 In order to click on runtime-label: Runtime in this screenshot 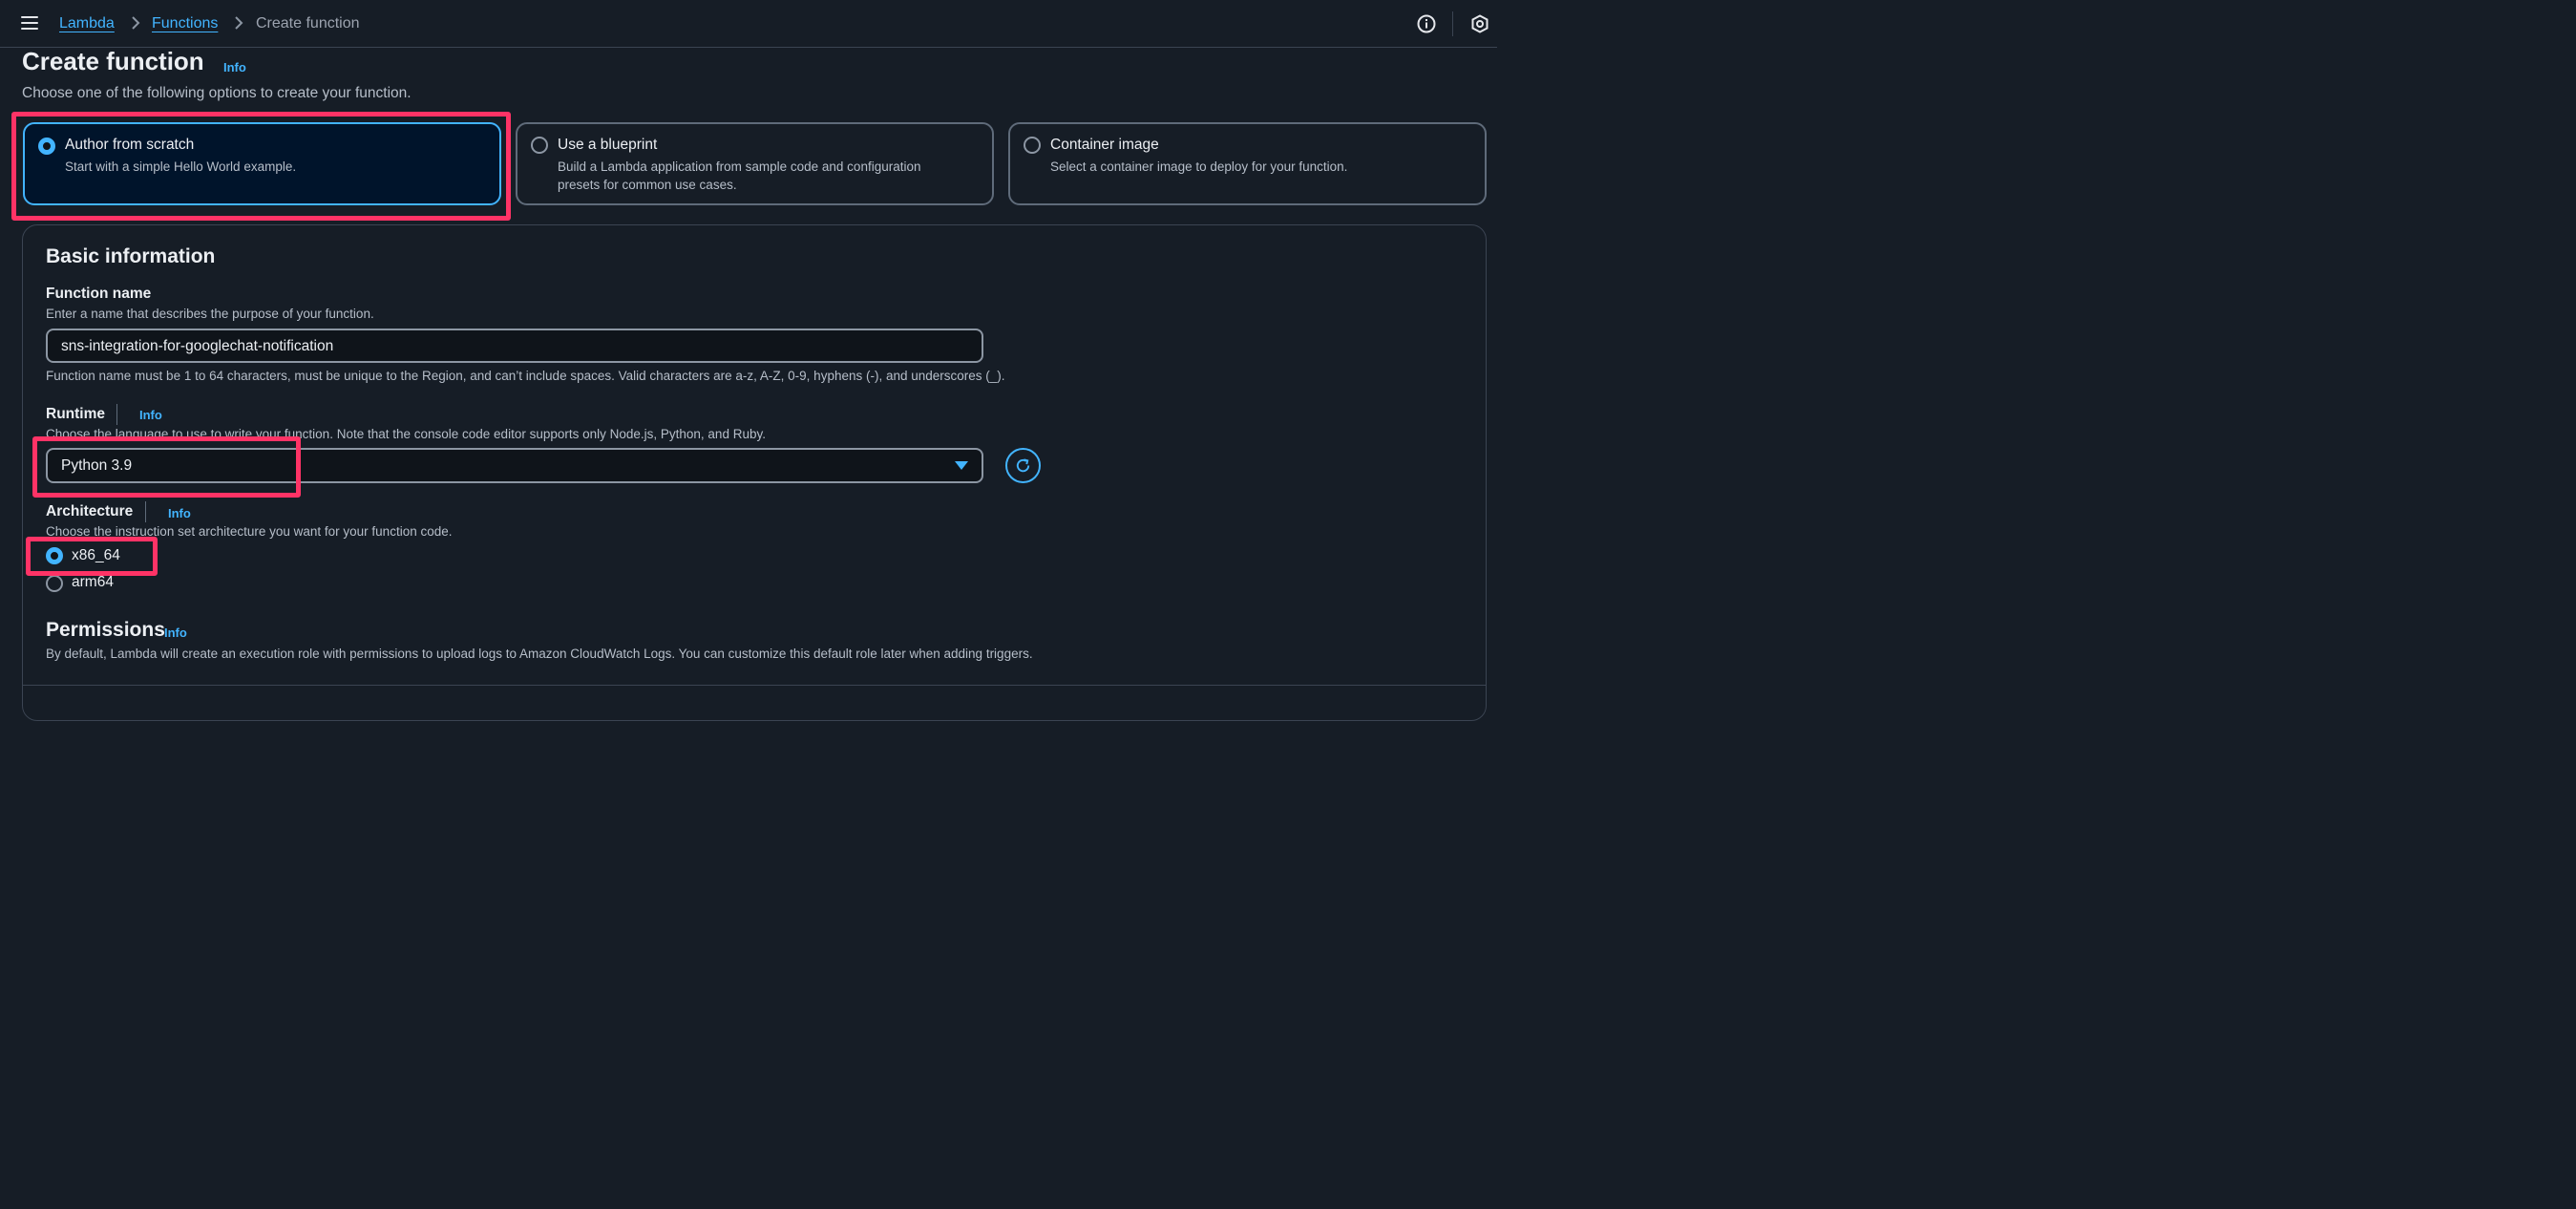, I will do `click(75, 414)`.